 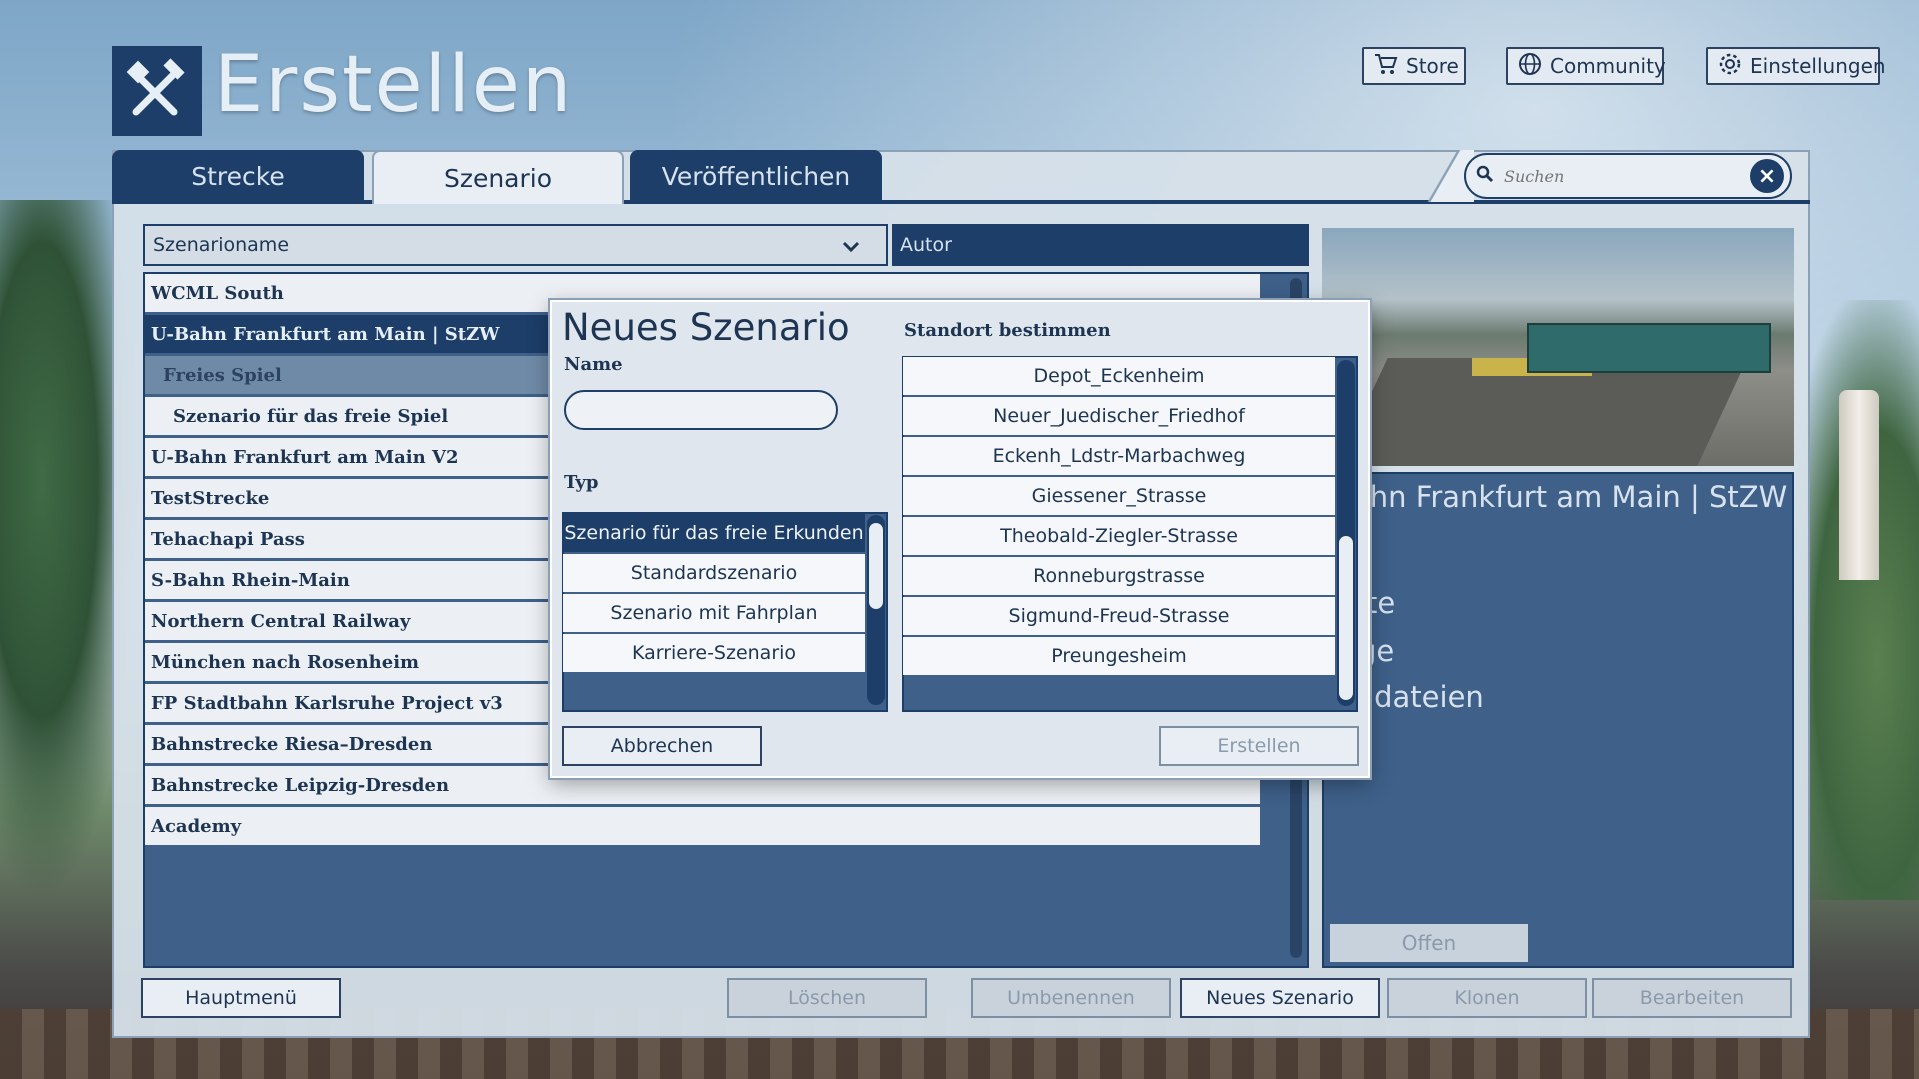 I want to click on tools-icon, so click(x=155, y=87).